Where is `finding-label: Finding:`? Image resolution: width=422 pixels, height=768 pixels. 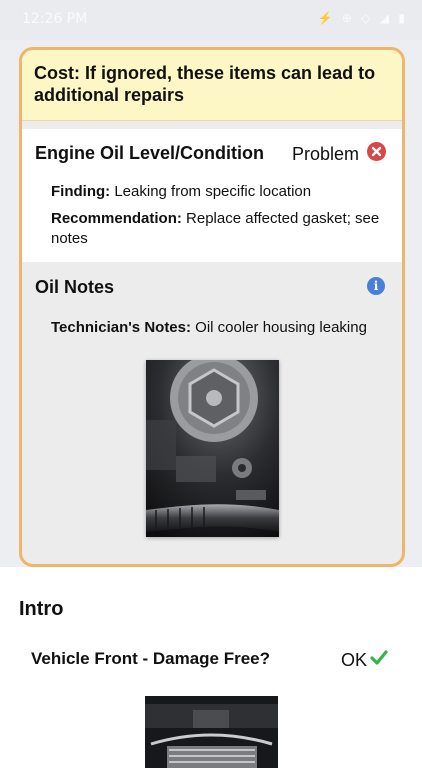
finding-label: Finding: is located at coordinates (81, 191).